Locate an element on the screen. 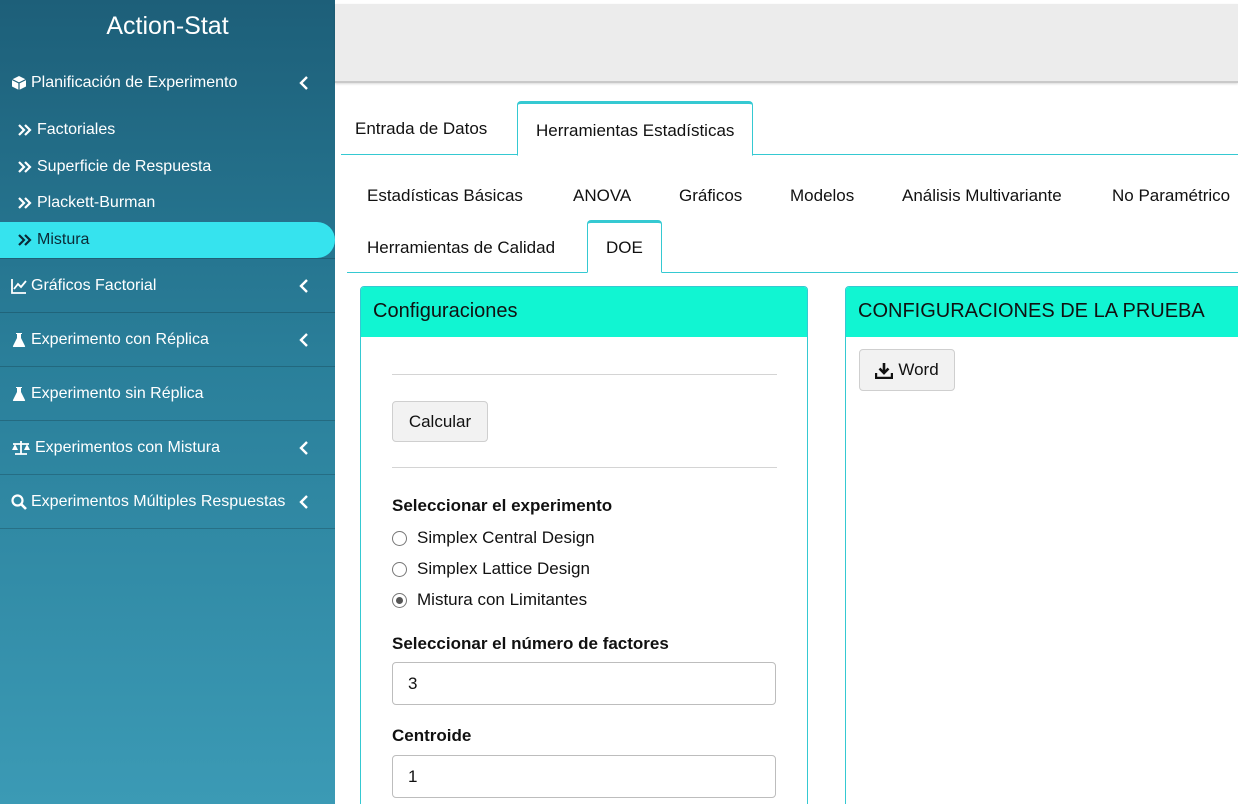 The width and height of the screenshot is (1238, 804). balance-scale-icon is located at coordinates (20, 447).